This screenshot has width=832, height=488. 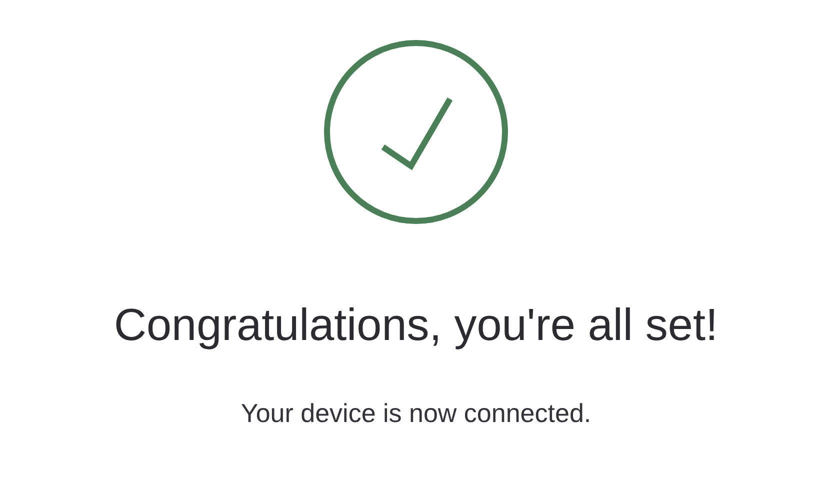 I want to click on success-title: Congratulations, you're all set!, so click(x=416, y=325).